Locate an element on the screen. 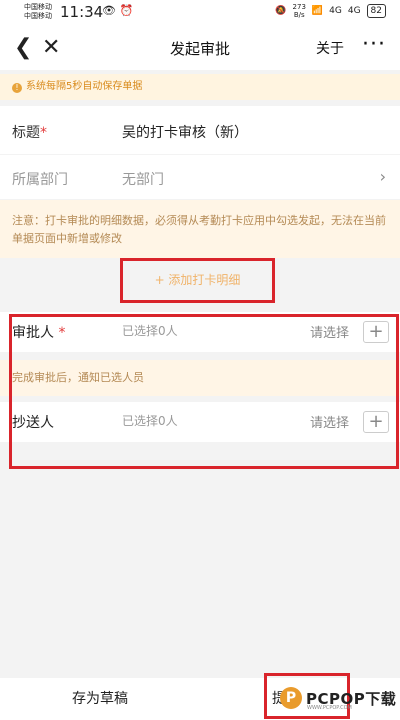 This screenshot has height=720, width=400. speed-value: 273 is located at coordinates (299, 7).